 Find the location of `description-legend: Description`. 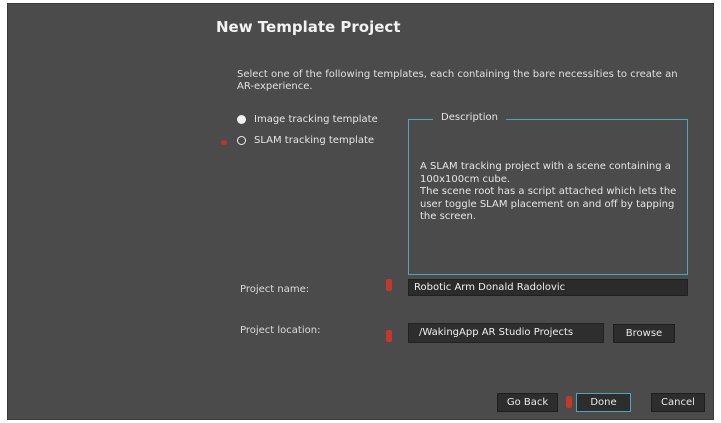

description-legend: Description is located at coordinates (469, 117).